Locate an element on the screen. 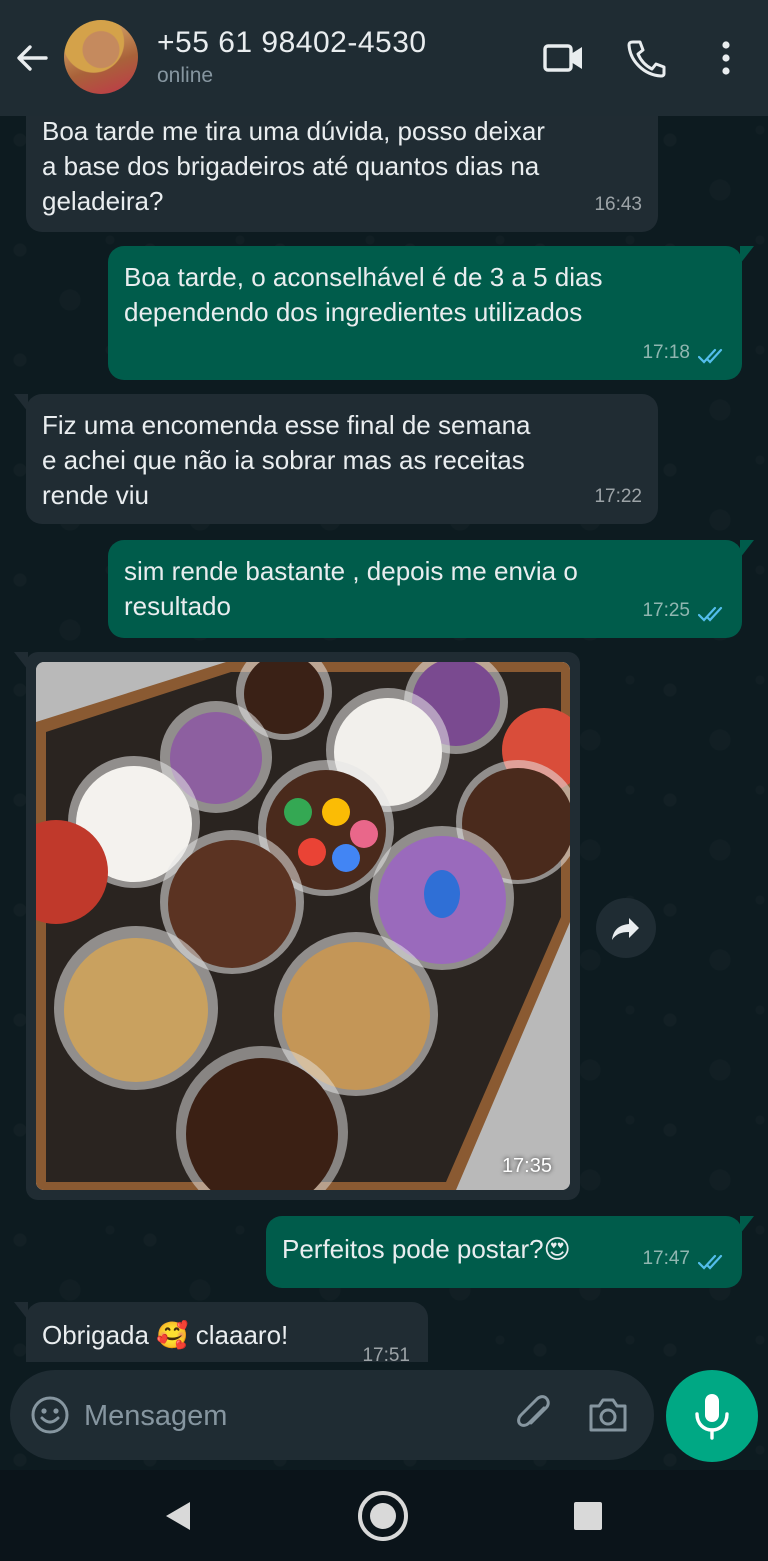 This screenshot has height=1561, width=768. message-time: 17:35 is located at coordinates (526, 1166).